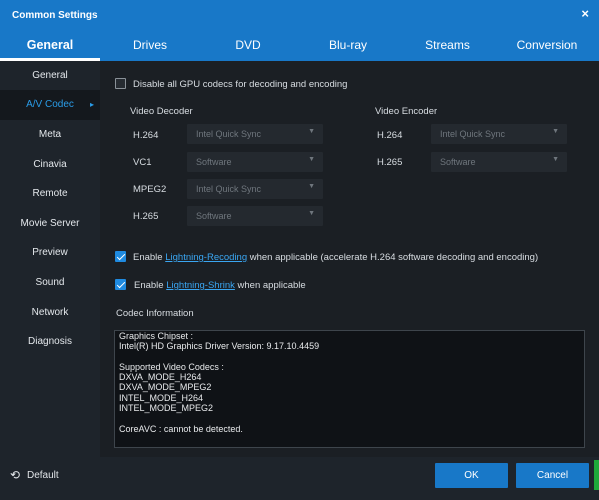 Image resolution: width=599 pixels, height=500 pixels. I want to click on sidebar-item-label: Cinavia, so click(50, 164).